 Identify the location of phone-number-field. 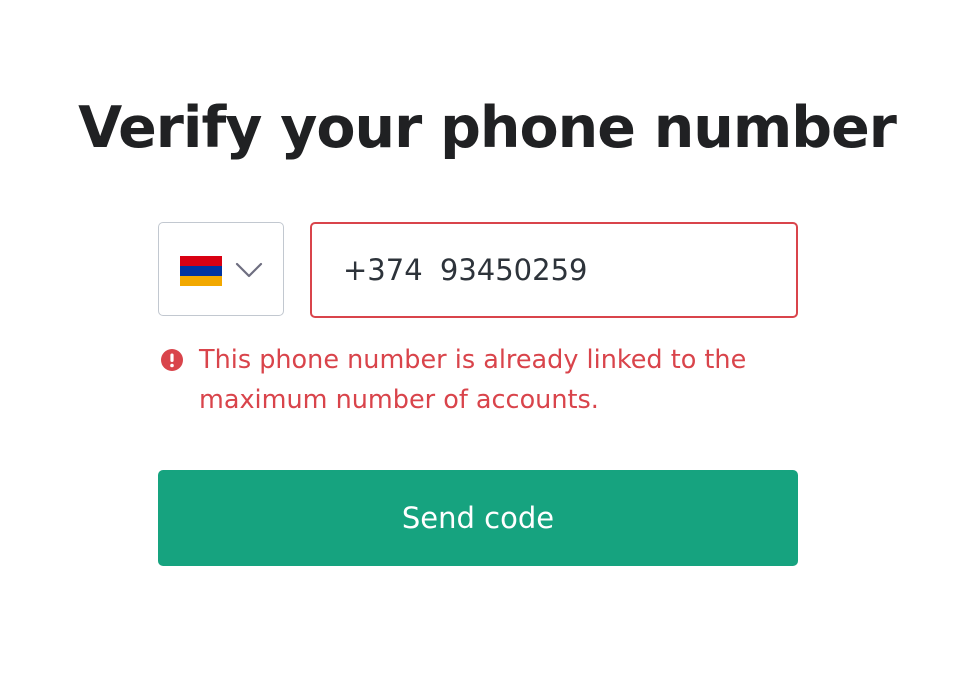
(554, 270).